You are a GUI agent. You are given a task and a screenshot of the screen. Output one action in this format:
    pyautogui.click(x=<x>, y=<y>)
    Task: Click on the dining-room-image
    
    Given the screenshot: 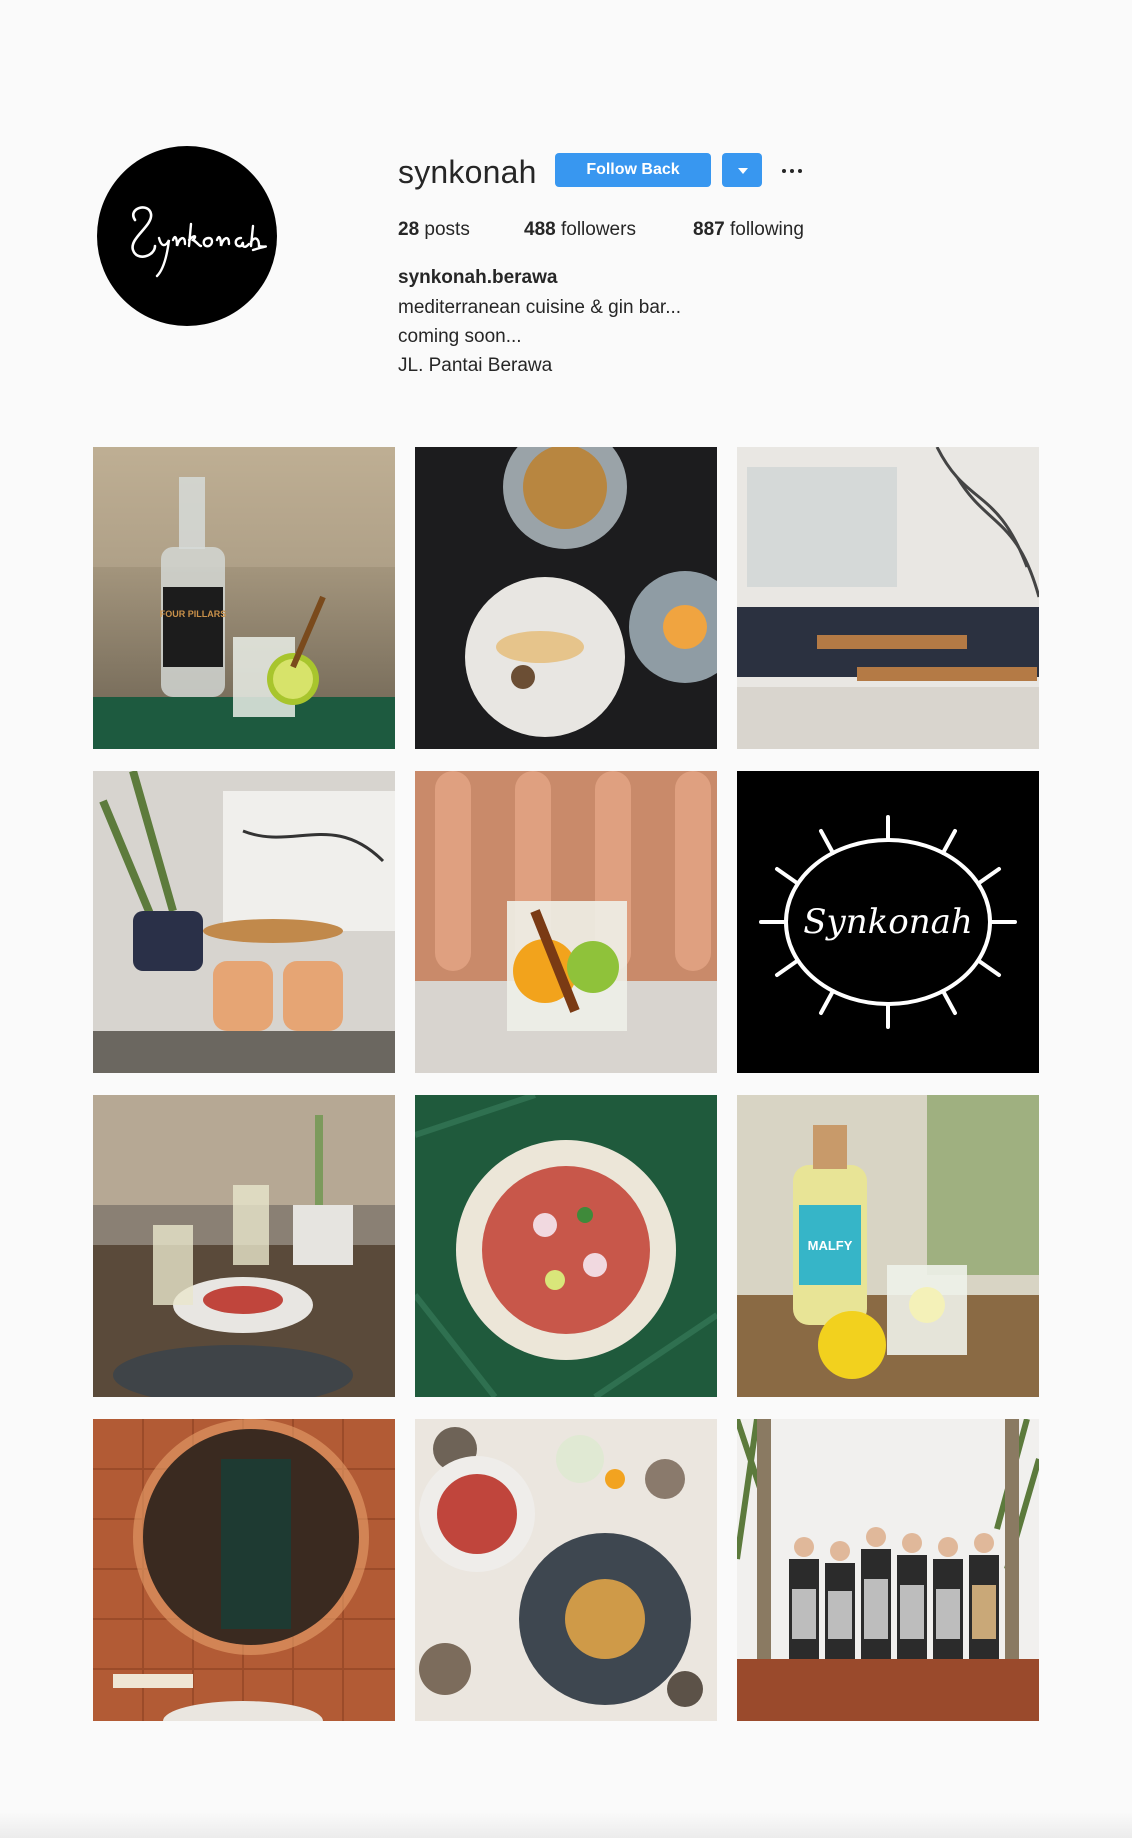 What is the action you would take?
    pyautogui.click(x=888, y=598)
    